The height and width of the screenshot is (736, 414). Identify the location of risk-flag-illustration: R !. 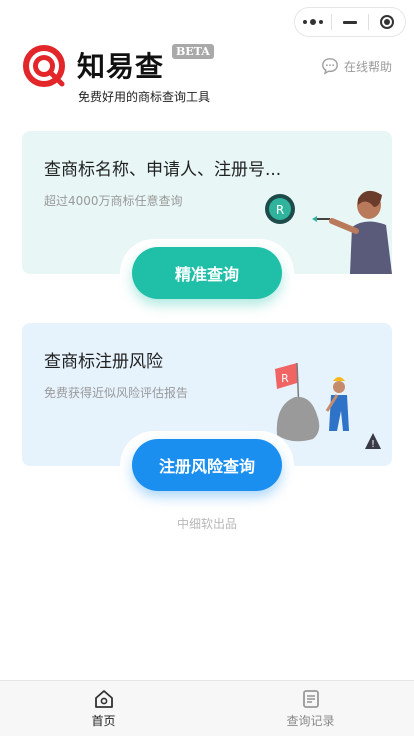
(328, 406).